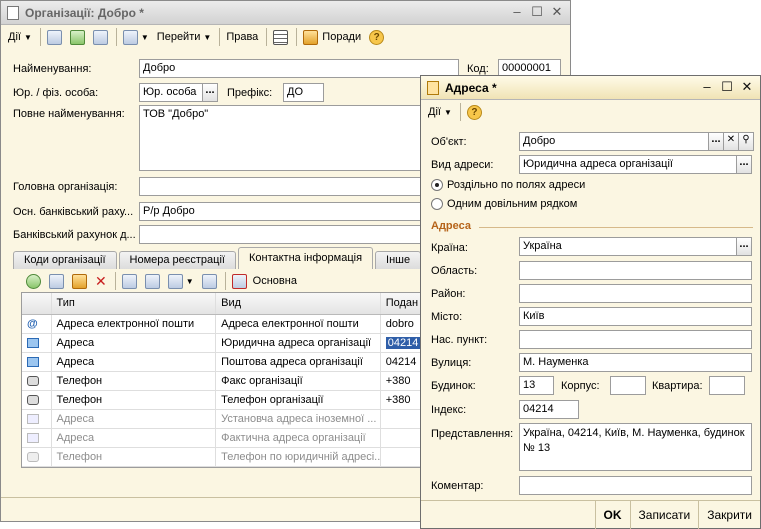  Describe the element at coordinates (635, 362) in the screenshot. I see `street-field: М. Науменка` at that location.